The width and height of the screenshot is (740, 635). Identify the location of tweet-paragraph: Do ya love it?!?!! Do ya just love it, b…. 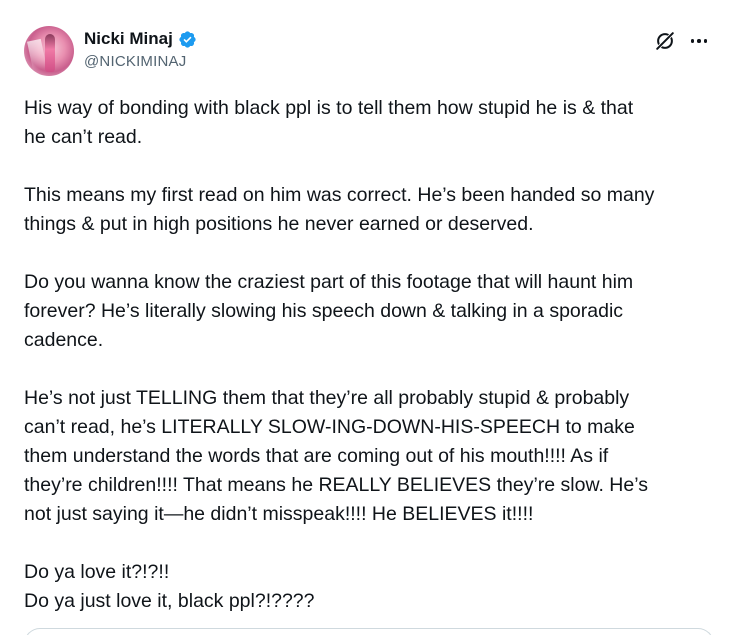
(169, 586).